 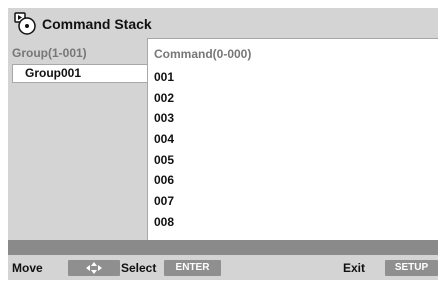 What do you see at coordinates (164, 201) in the screenshot?
I see `command-item: 007` at bounding box center [164, 201].